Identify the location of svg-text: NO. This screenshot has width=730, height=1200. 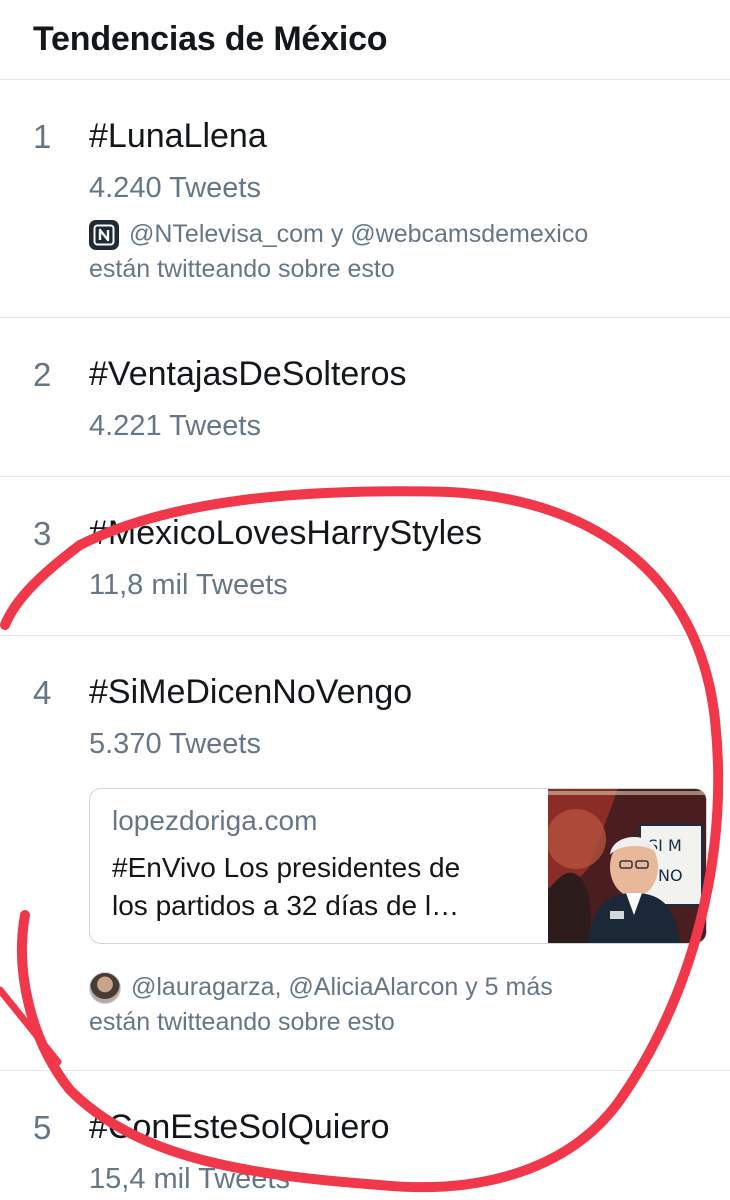
(670, 875).